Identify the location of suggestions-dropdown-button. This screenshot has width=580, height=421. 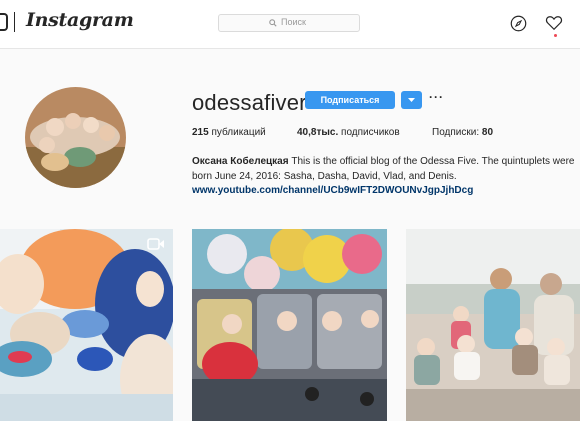
(411, 100).